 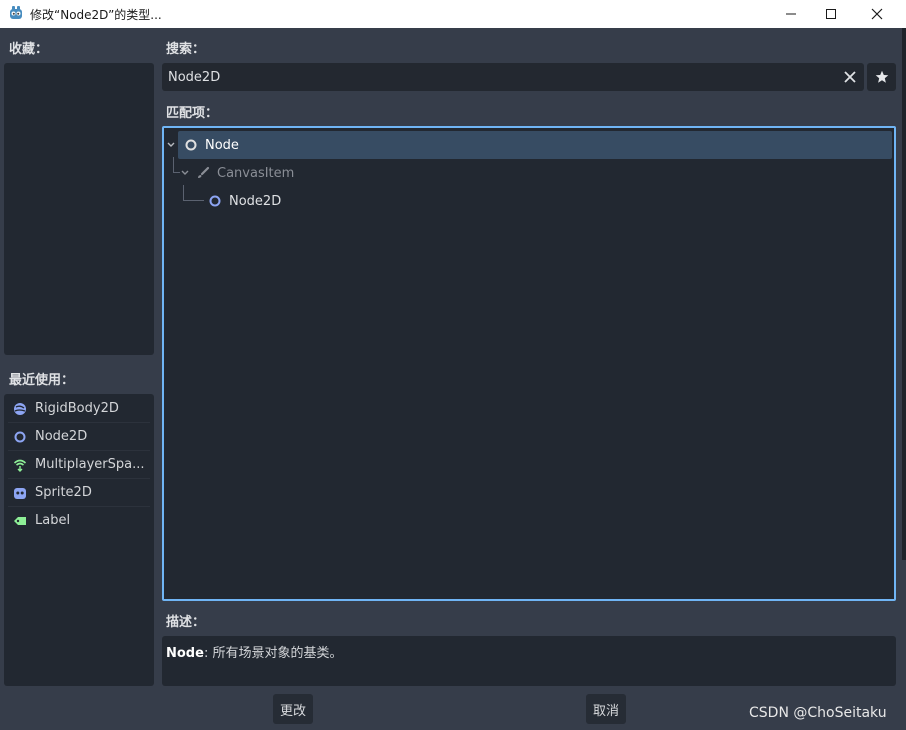 I want to click on maximize-icon, so click(x=831, y=14).